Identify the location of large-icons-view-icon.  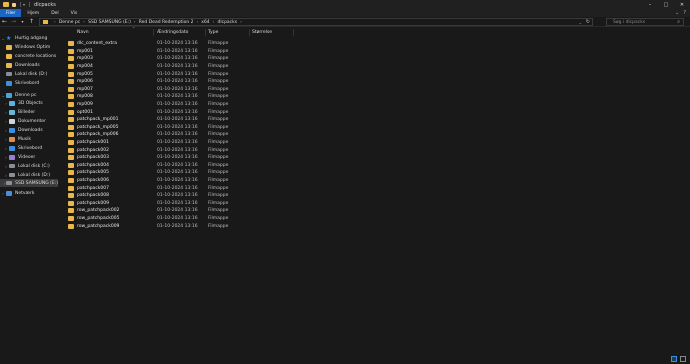
(683, 359).